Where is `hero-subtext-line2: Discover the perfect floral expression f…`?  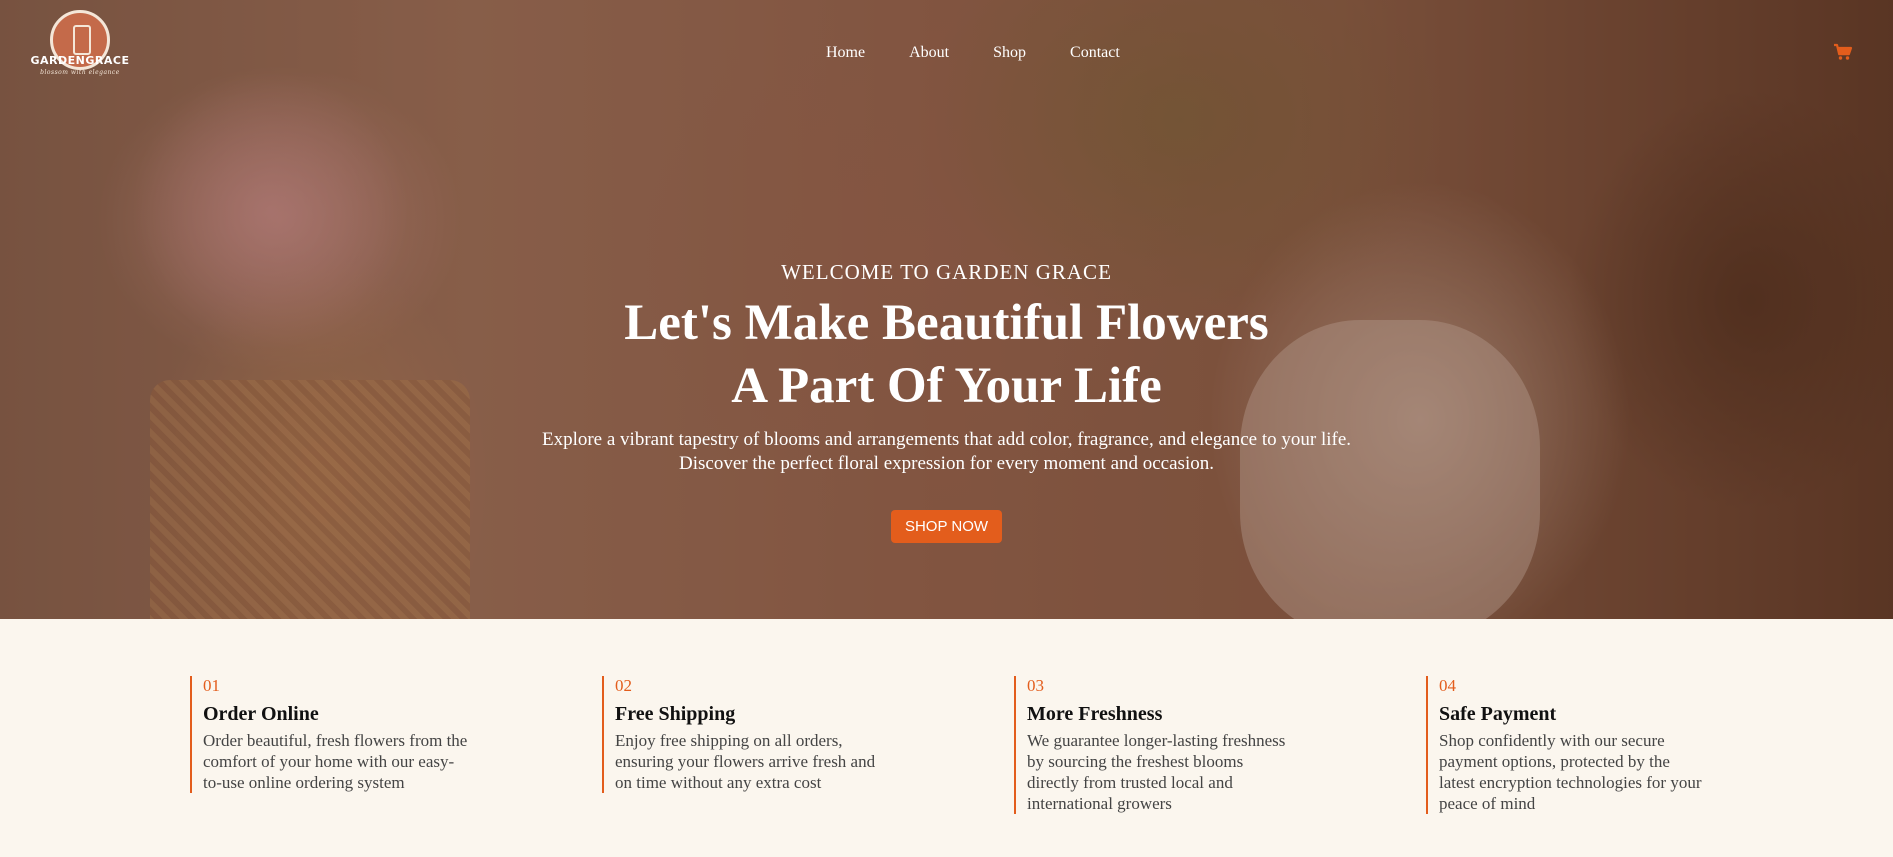 hero-subtext-line2: Discover the perfect floral expression f… is located at coordinates (946, 463).